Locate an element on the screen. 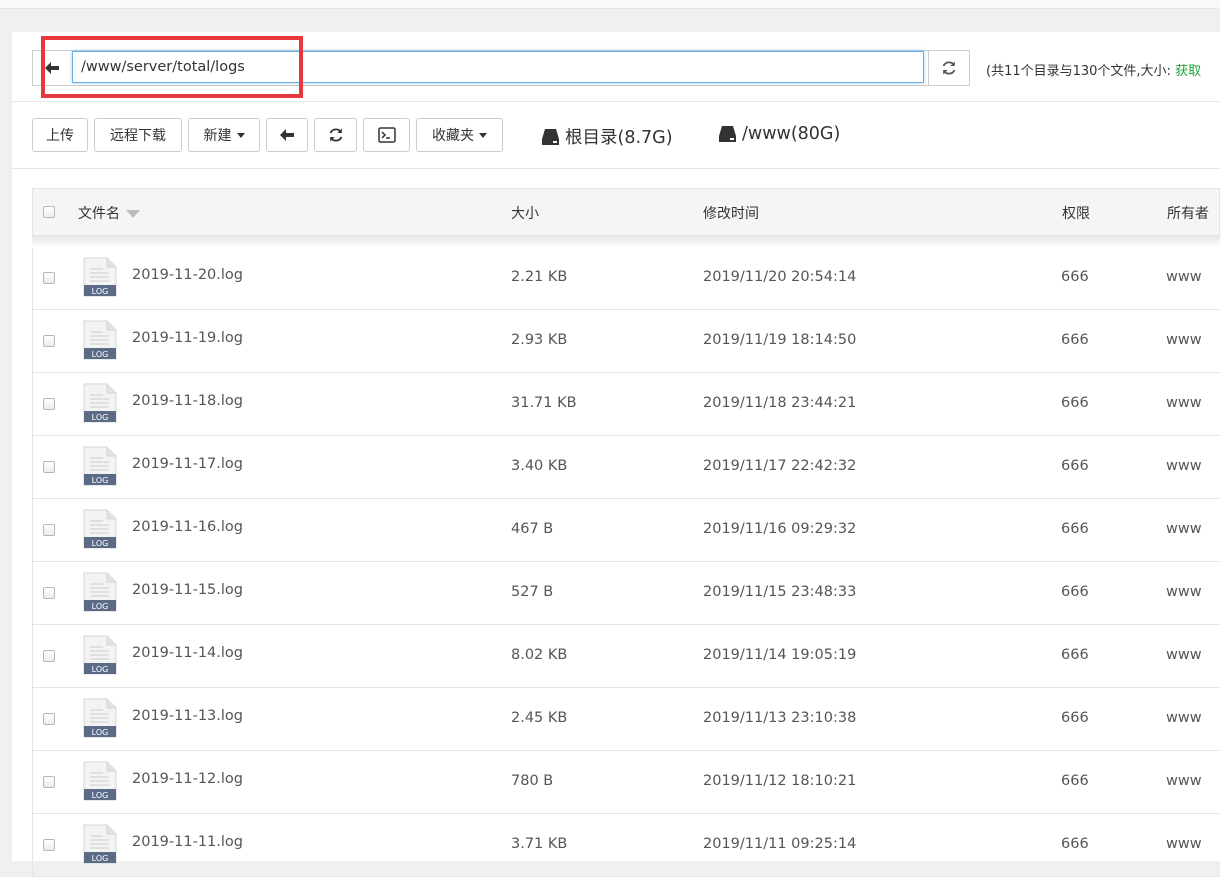 This screenshot has width=1220, height=877. favorites-dropdown-button: 收藏夹 is located at coordinates (459, 135).